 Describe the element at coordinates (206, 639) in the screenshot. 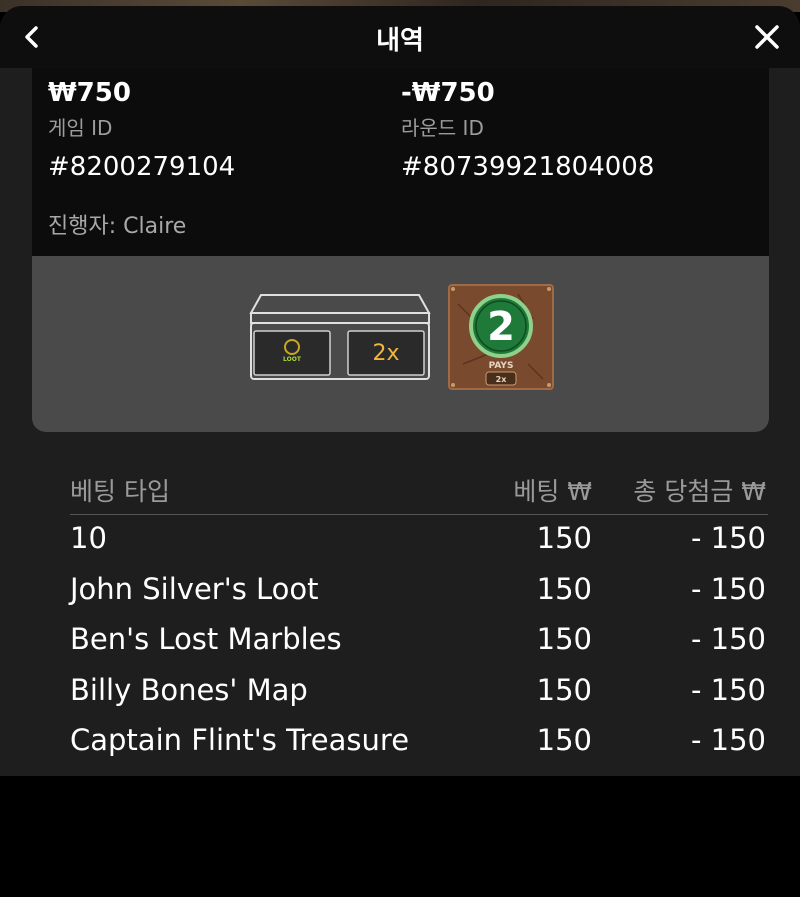

I see `bet-type-cell: Ben's Lost Marbles` at that location.